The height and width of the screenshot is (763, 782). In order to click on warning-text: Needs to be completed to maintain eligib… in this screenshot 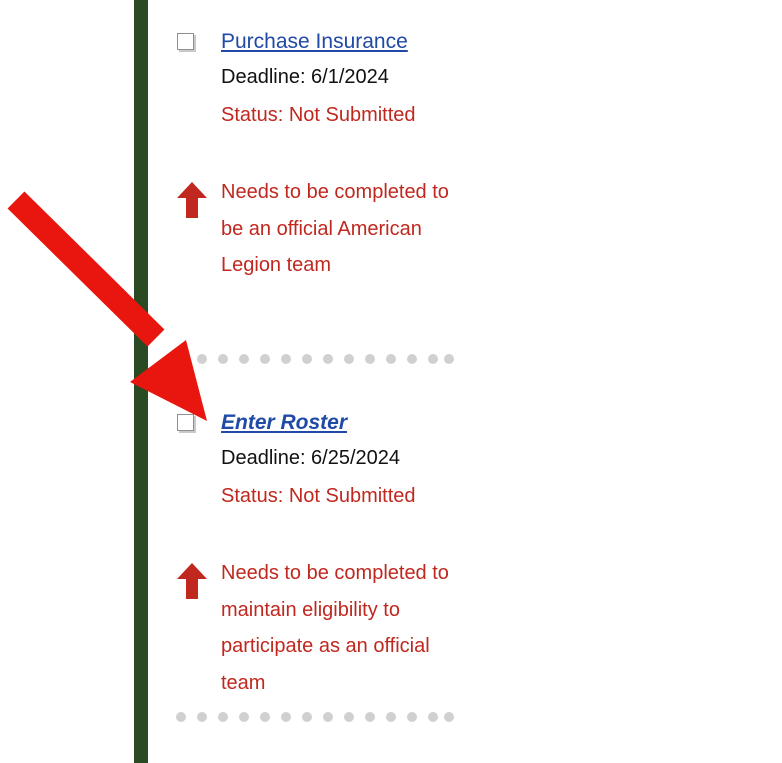, I will do `click(335, 628)`.